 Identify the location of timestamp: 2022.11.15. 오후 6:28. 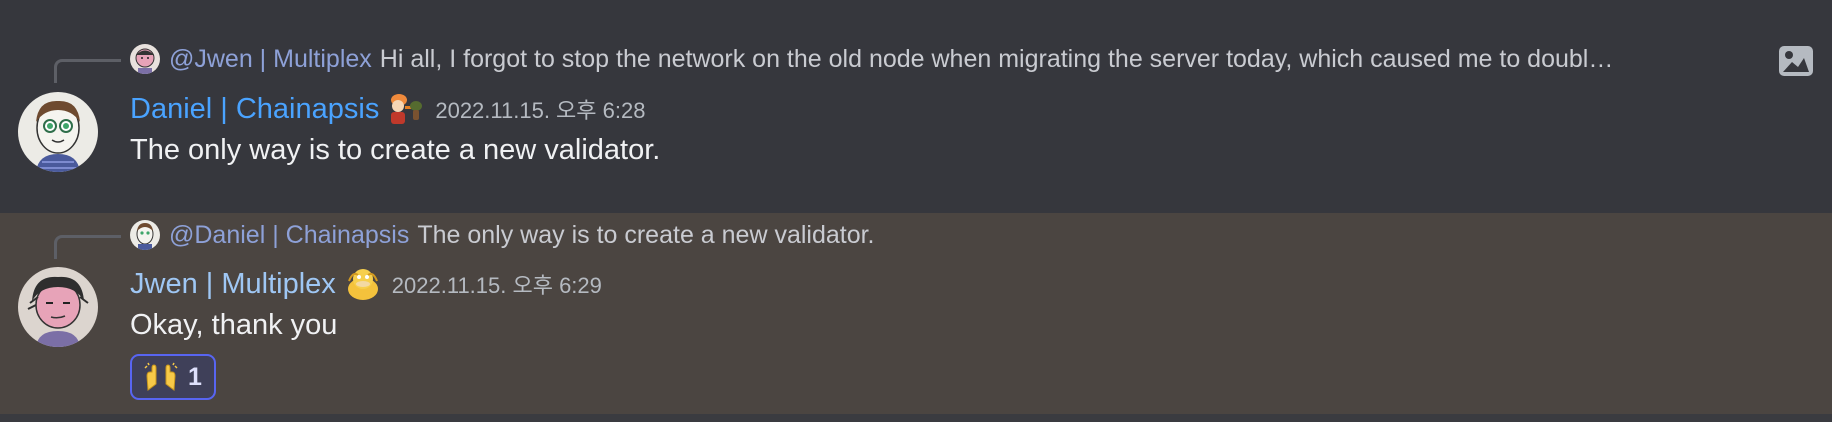
(540, 109).